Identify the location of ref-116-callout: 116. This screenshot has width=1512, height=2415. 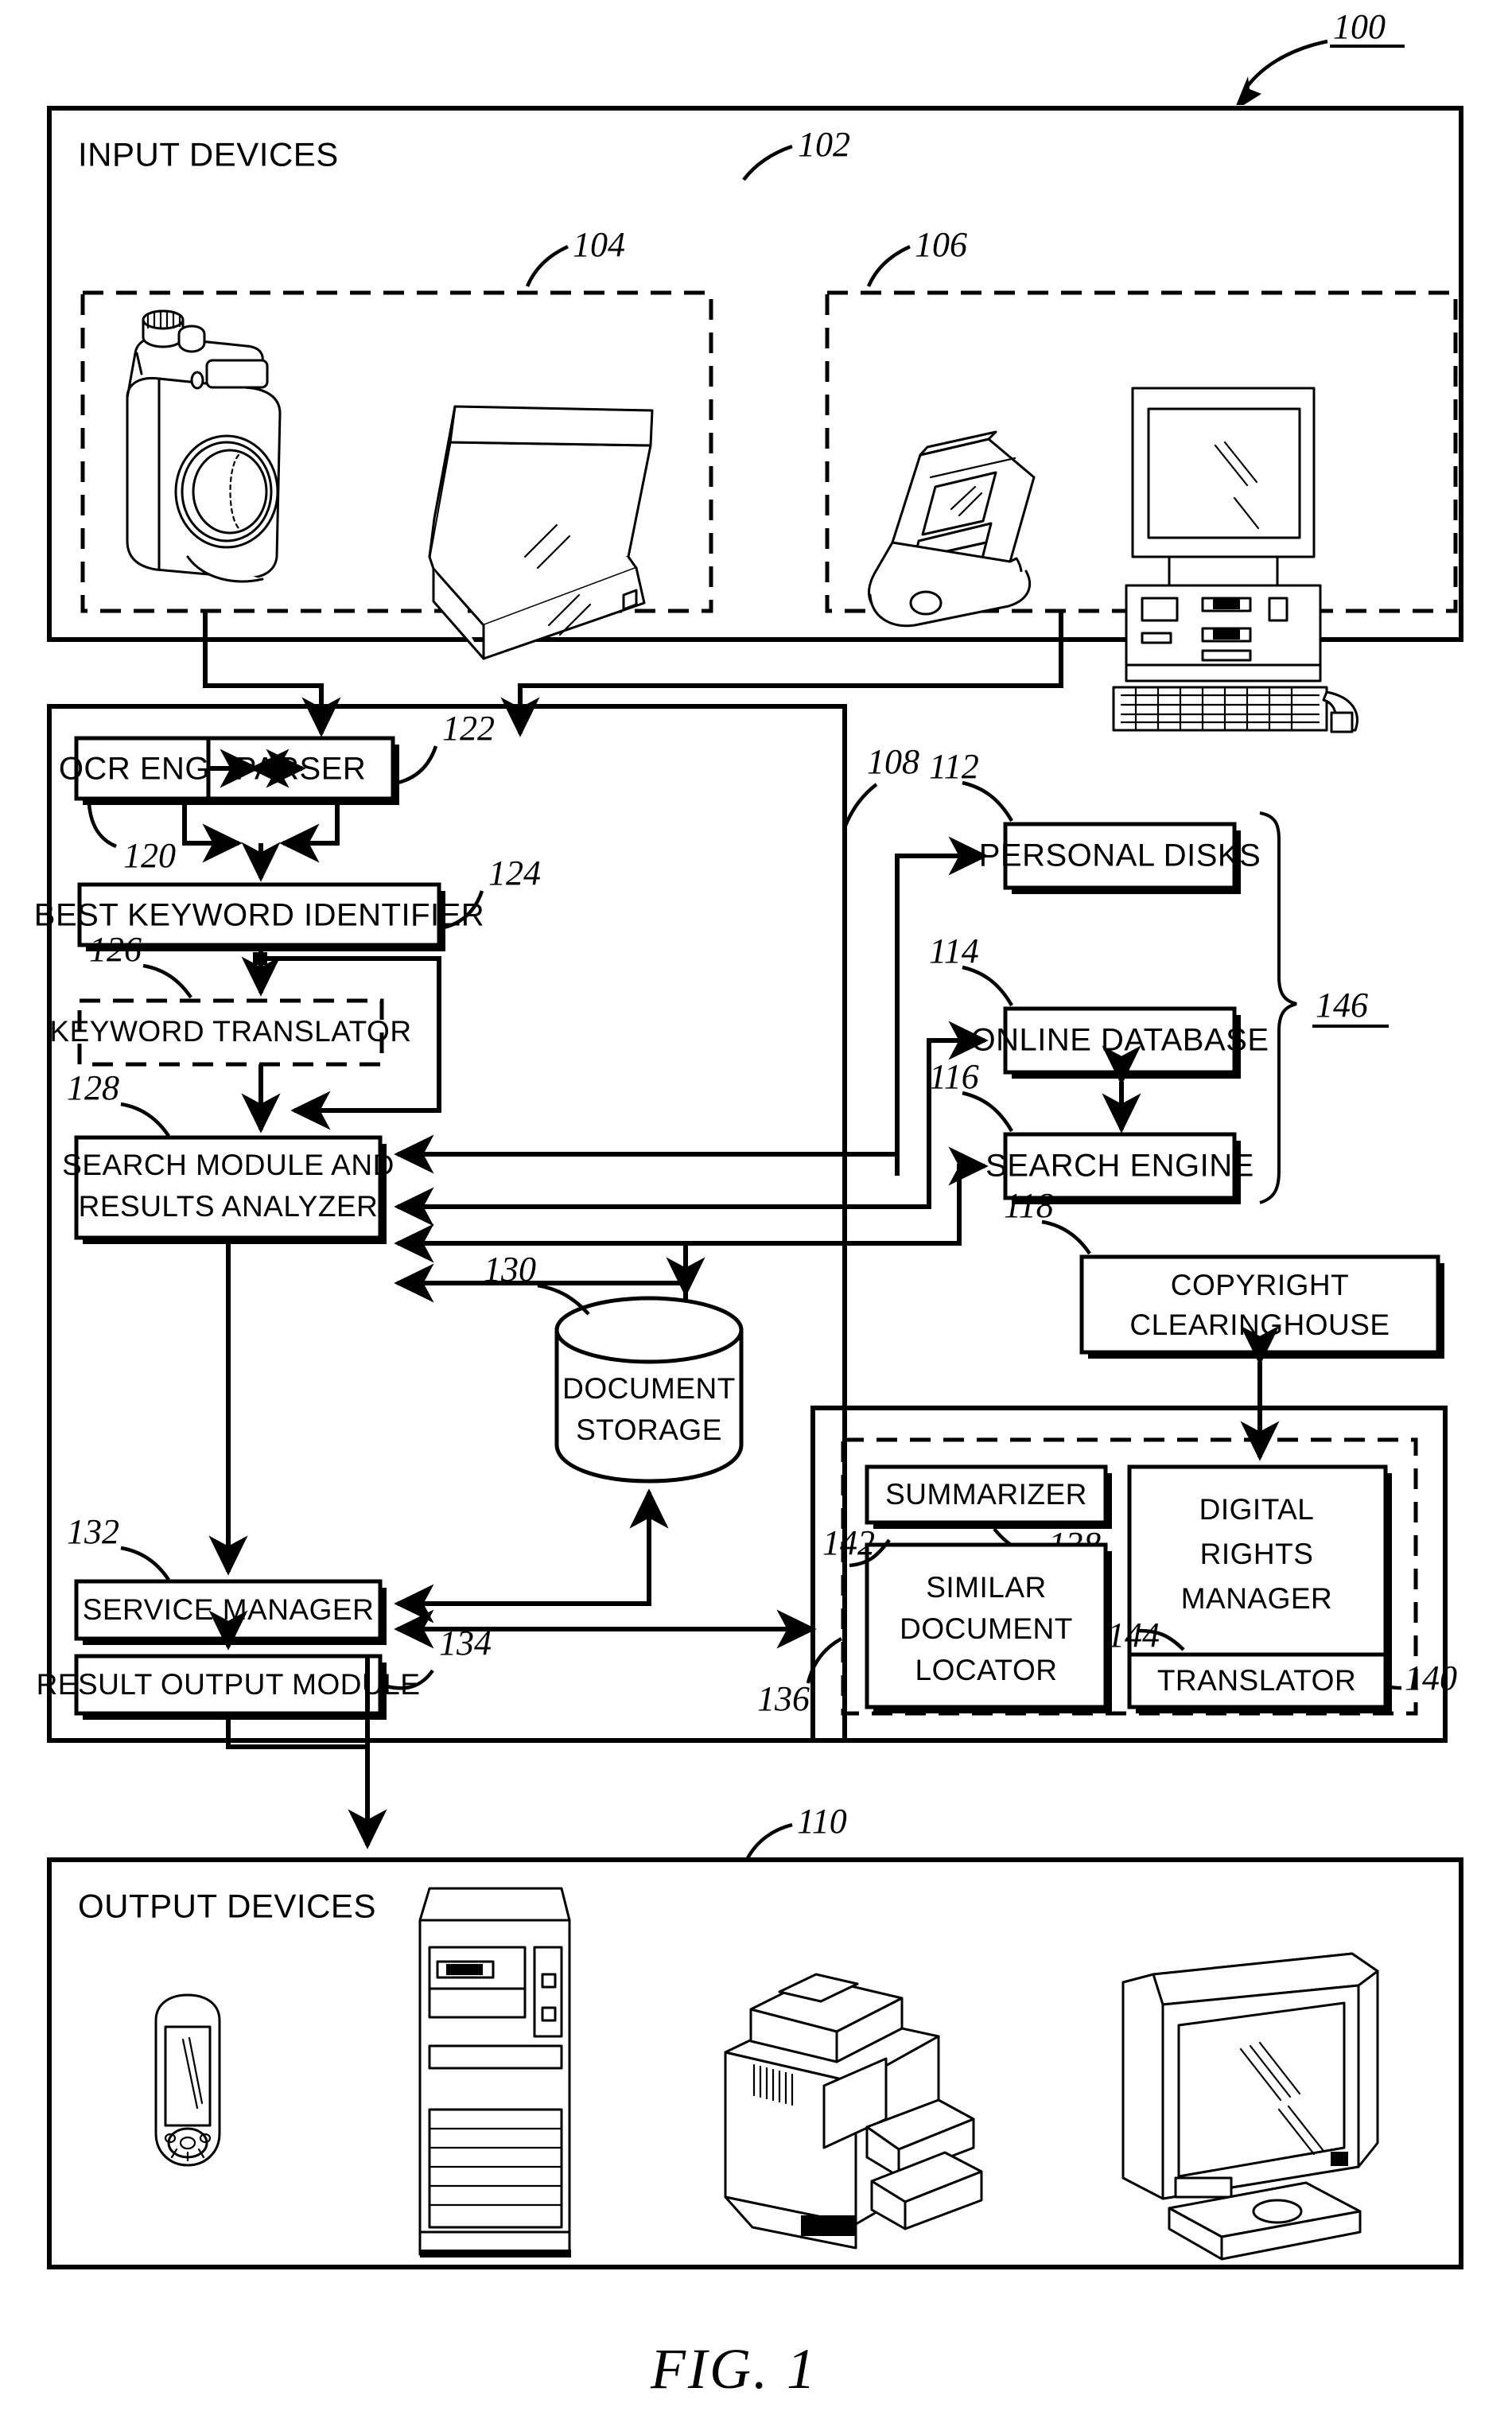
(971, 1095).